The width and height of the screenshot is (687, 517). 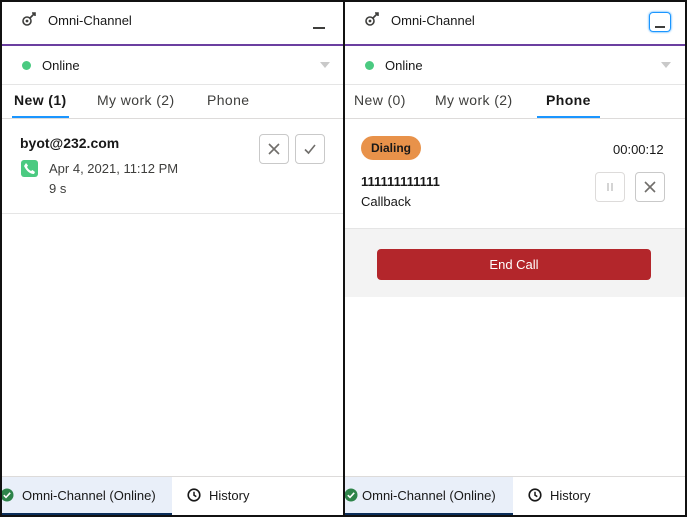 I want to click on close-call-button, so click(x=650, y=187).